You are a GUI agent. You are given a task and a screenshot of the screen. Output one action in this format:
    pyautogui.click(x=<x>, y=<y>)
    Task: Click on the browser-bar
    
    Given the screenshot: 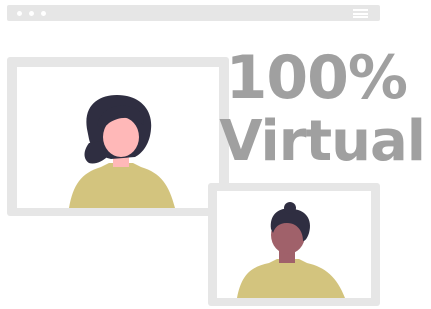 What is the action you would take?
    pyautogui.click(x=193, y=13)
    